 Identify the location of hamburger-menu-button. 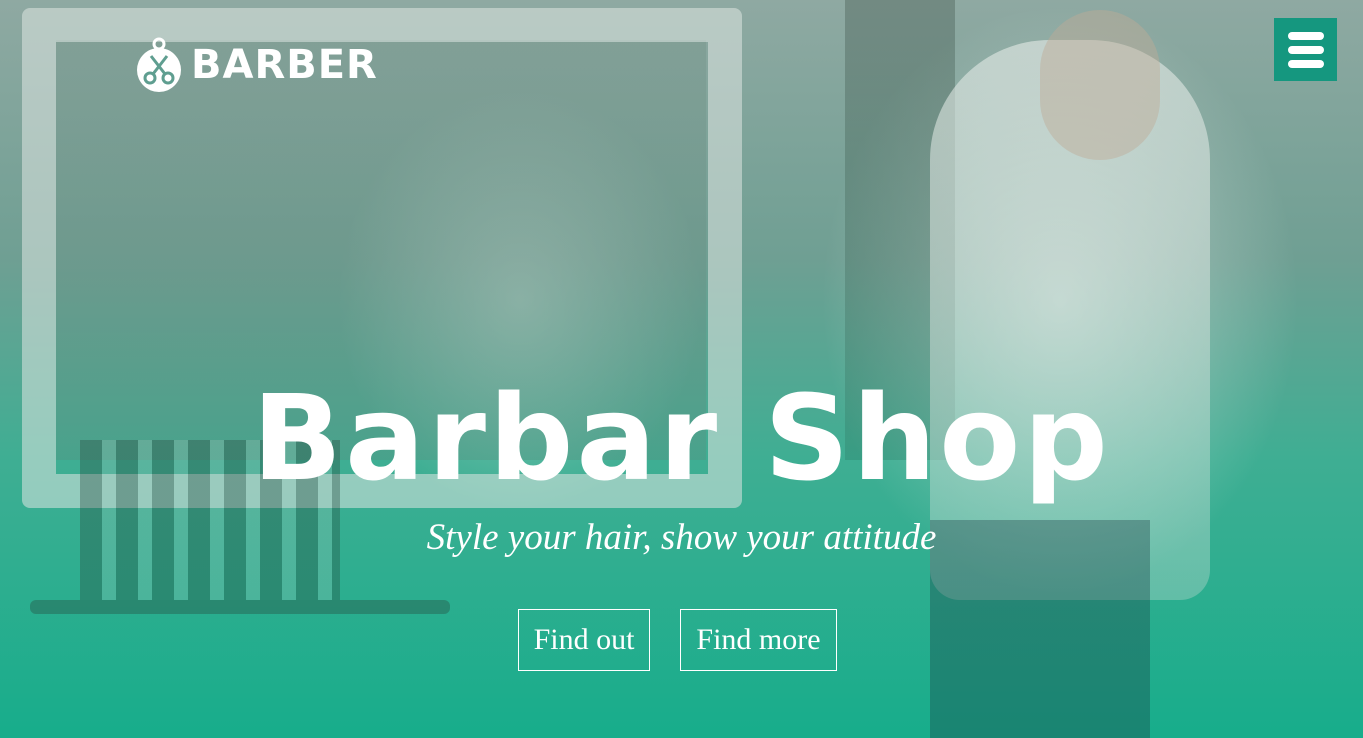
(1305, 49).